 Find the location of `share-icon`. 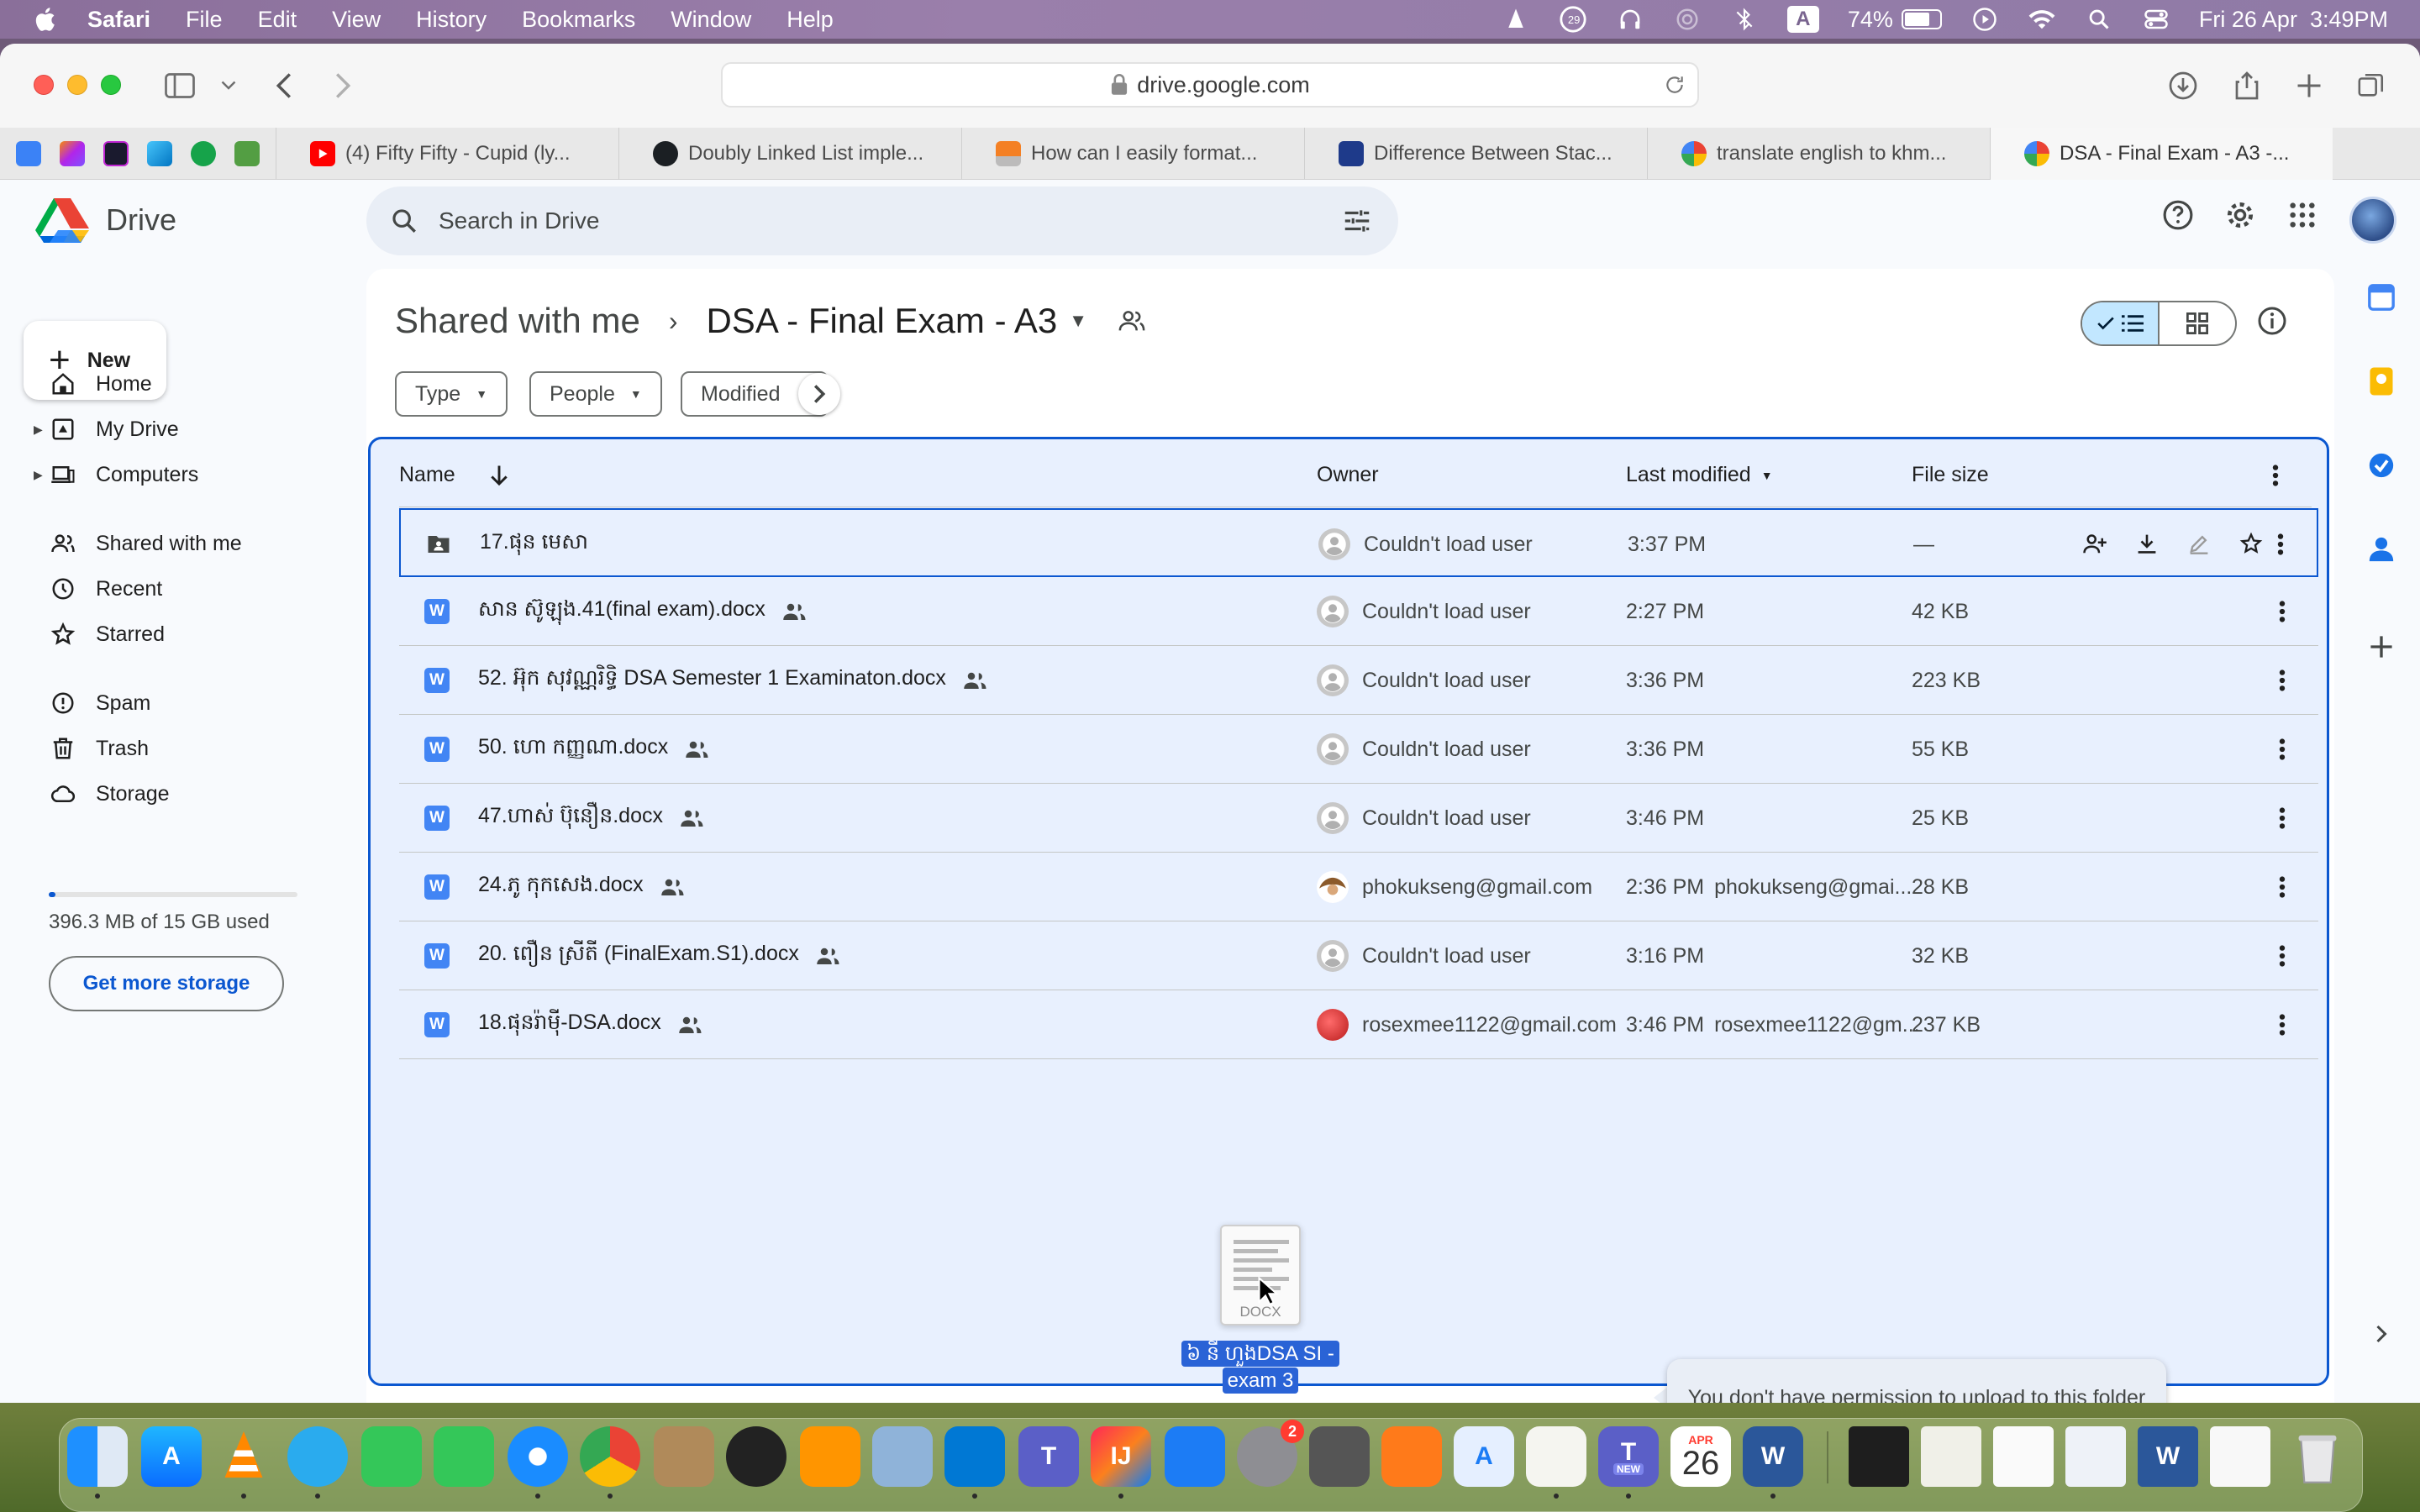

share-icon is located at coordinates (2246, 85).